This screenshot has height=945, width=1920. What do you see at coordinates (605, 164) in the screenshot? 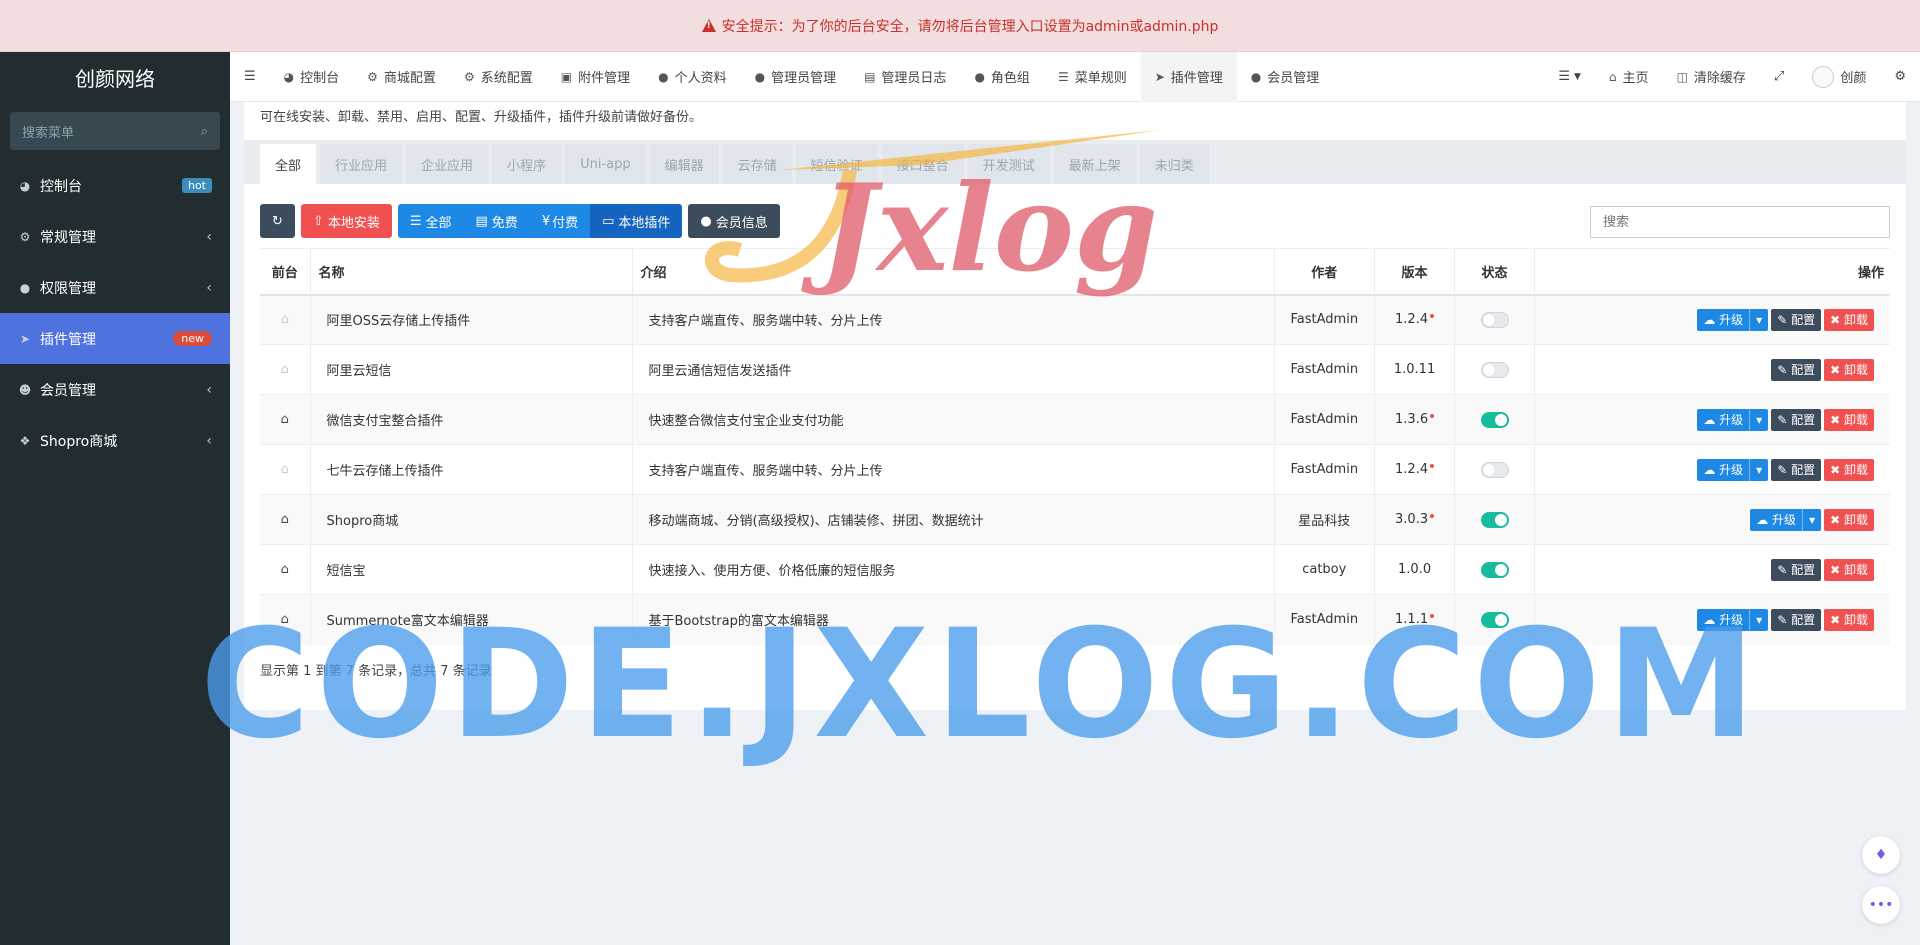
I see `tab-uniapp: Uni-app` at bounding box center [605, 164].